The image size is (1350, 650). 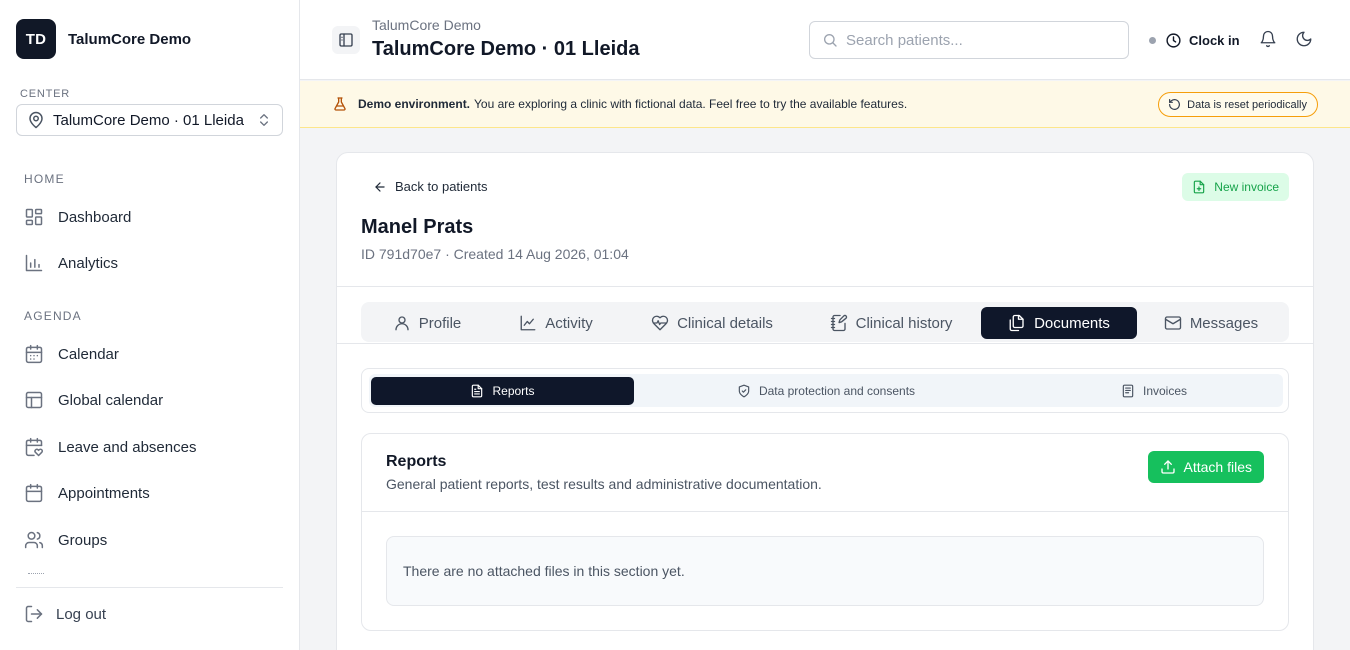 I want to click on scroll-hint, so click(x=36, y=573).